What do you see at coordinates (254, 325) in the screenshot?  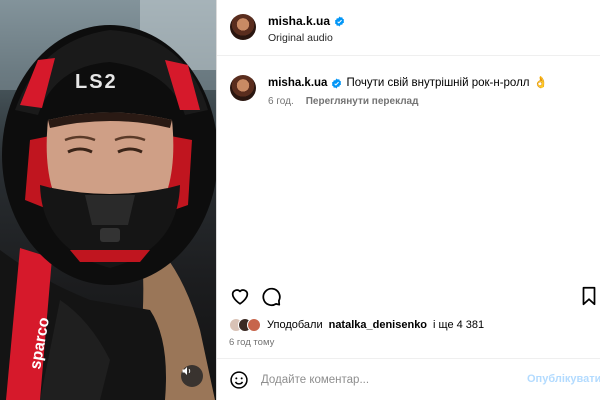 I see `liker-avatar` at bounding box center [254, 325].